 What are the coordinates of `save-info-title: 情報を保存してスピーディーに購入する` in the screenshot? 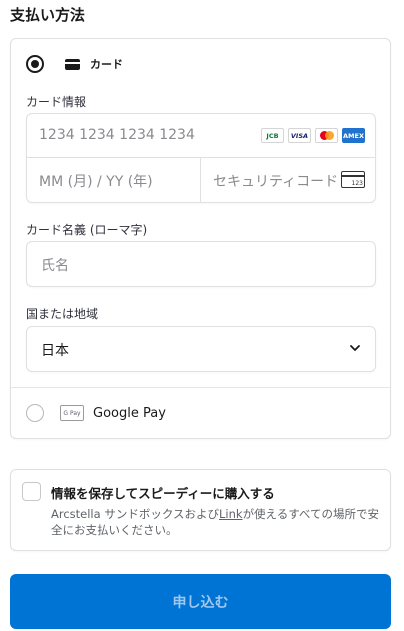 It's located at (163, 493).